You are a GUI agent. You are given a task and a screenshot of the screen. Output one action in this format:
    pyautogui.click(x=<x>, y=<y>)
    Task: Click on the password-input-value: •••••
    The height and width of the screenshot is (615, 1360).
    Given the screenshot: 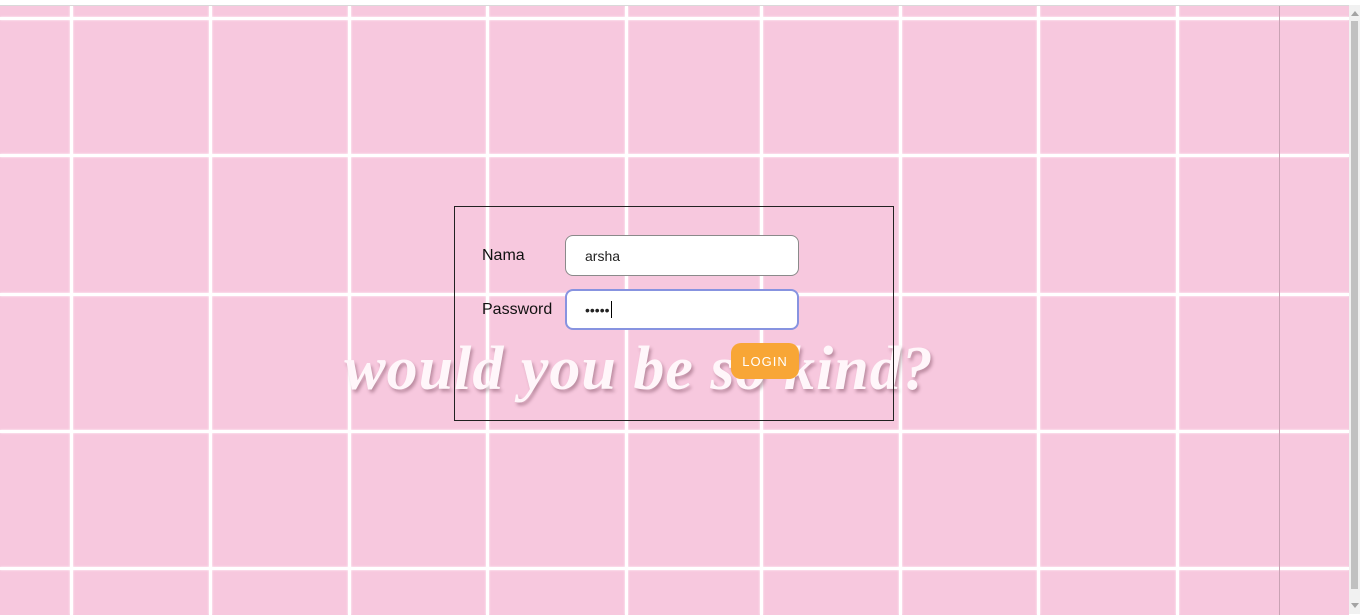 What is the action you would take?
    pyautogui.click(x=597, y=309)
    